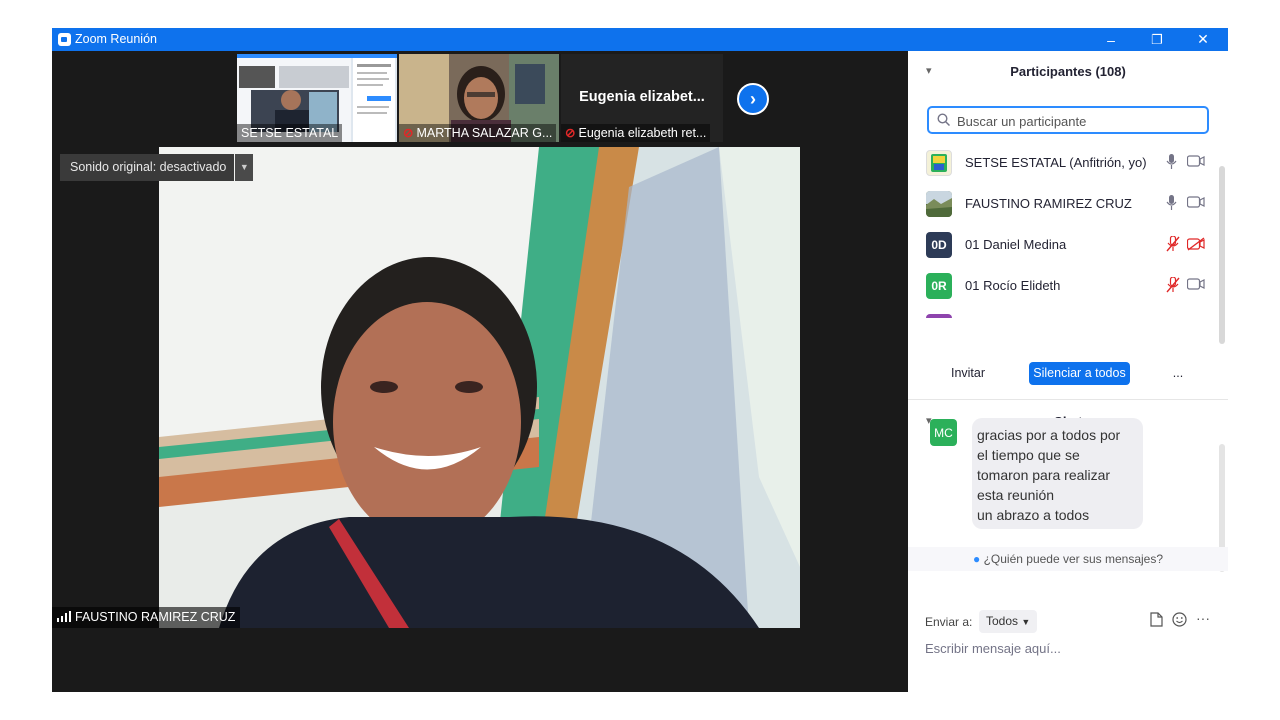 This screenshot has width=1280, height=720. Describe the element at coordinates (1016, 244) in the screenshot. I see `participant-name: 01 Daniel Medina` at that location.